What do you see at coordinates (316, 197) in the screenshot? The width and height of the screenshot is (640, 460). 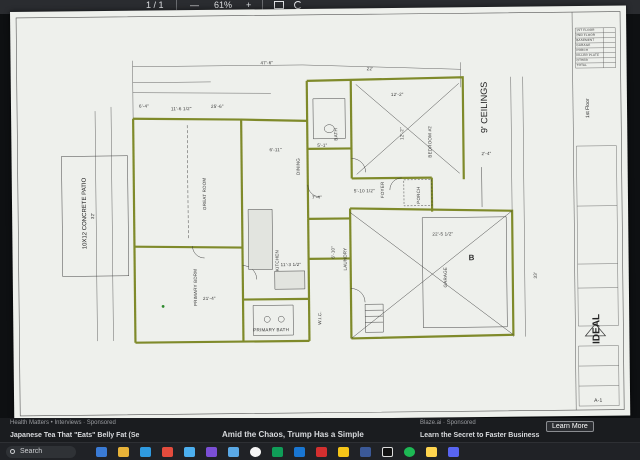 I see `dim-foyer-a: 7'-4"` at bounding box center [316, 197].